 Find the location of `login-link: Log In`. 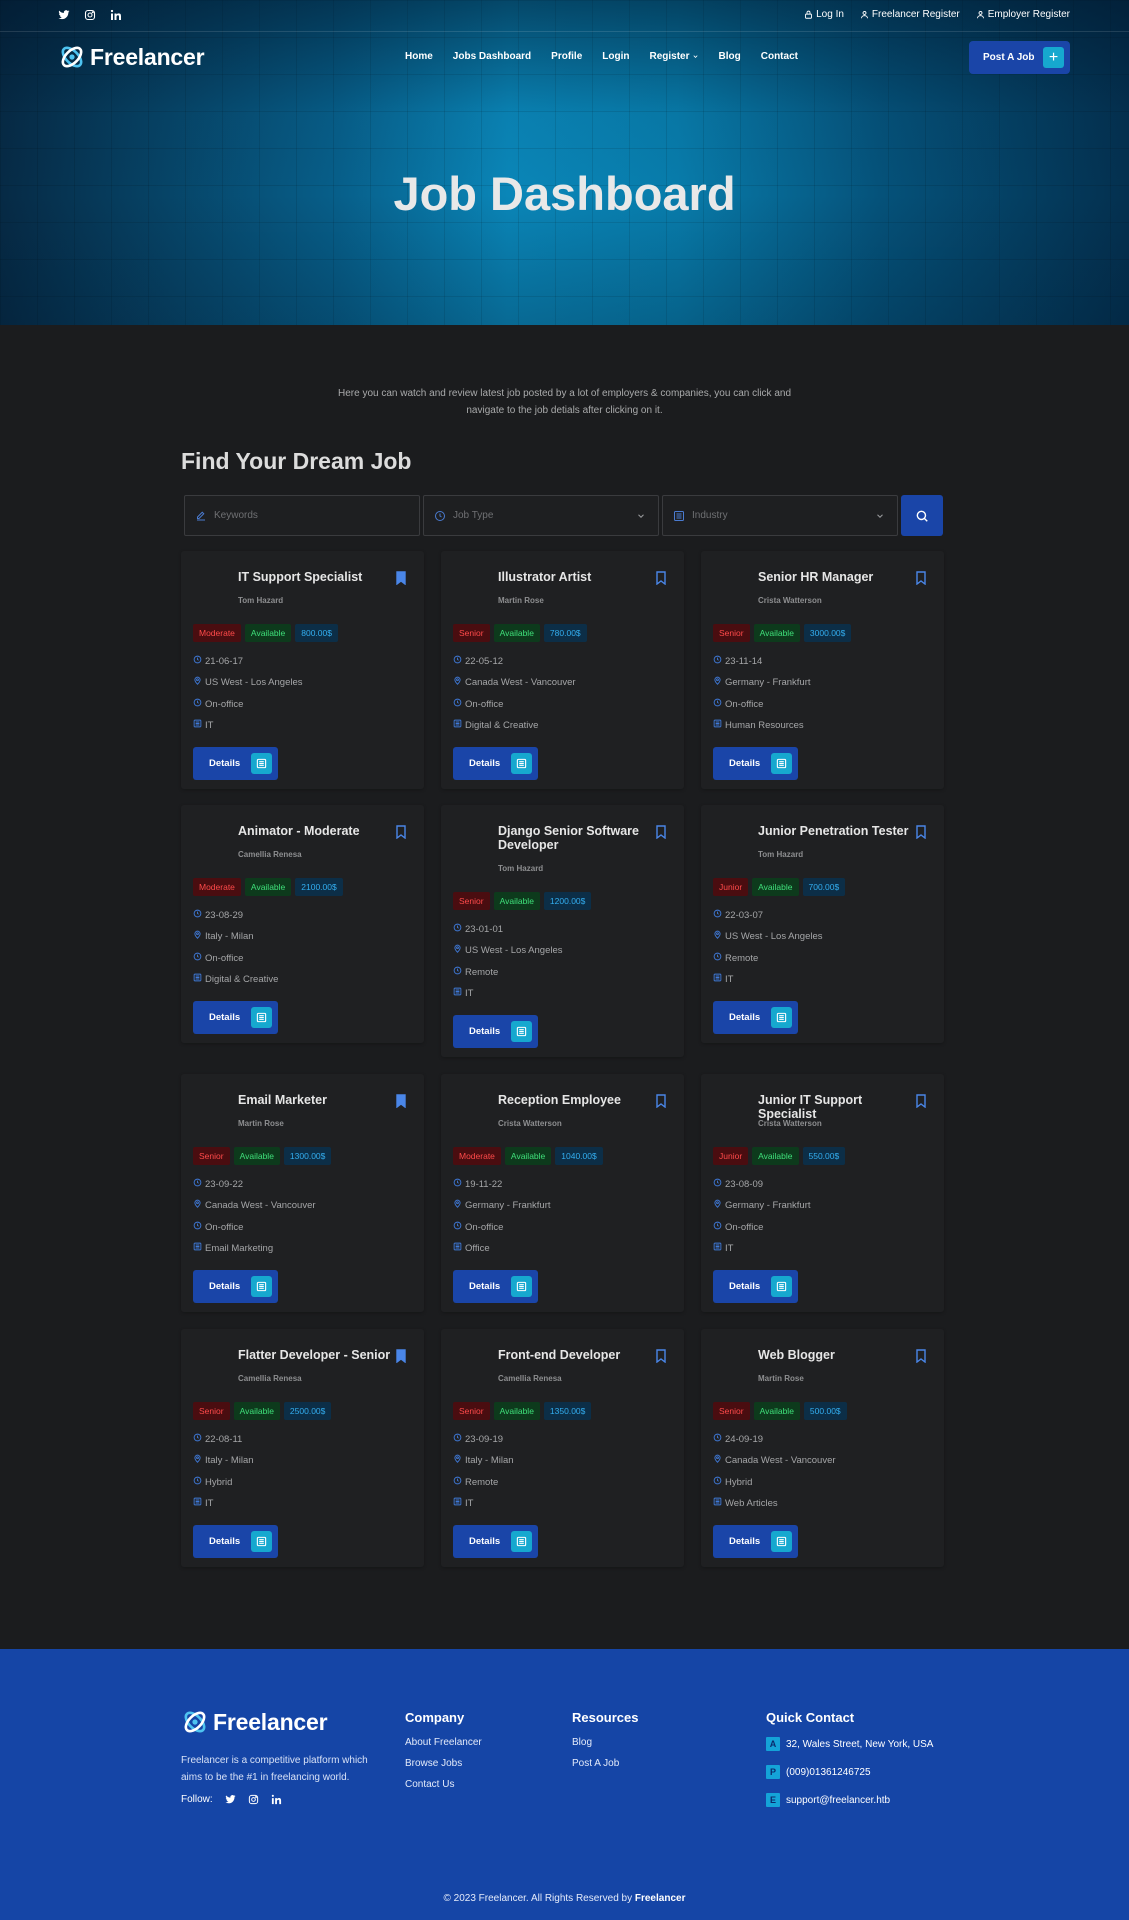

login-link: Log In is located at coordinates (824, 14).